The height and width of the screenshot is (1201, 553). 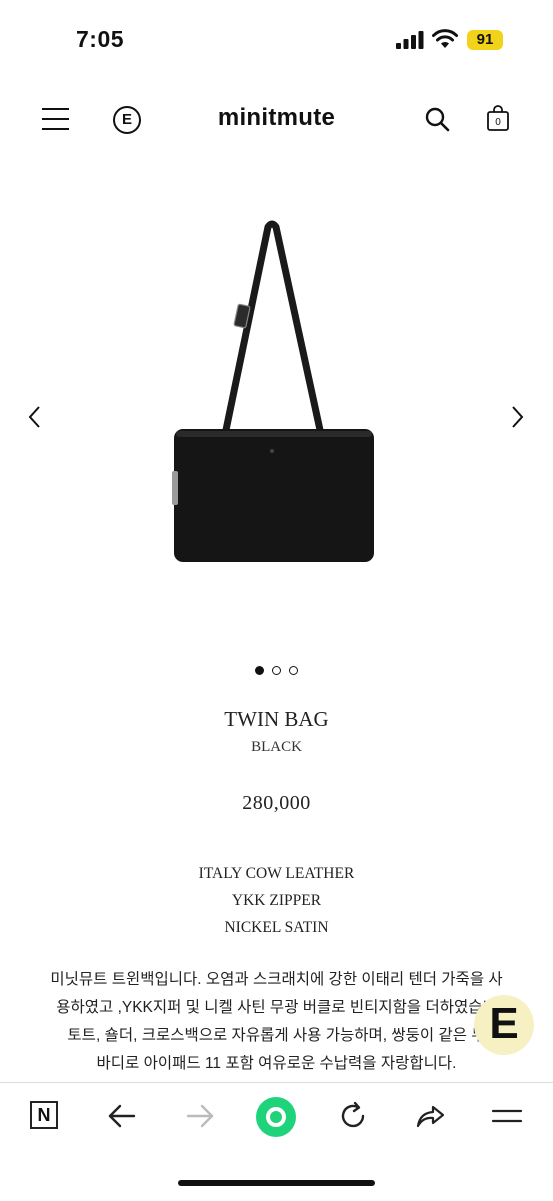 I want to click on carousel-dot-active, so click(x=259, y=670).